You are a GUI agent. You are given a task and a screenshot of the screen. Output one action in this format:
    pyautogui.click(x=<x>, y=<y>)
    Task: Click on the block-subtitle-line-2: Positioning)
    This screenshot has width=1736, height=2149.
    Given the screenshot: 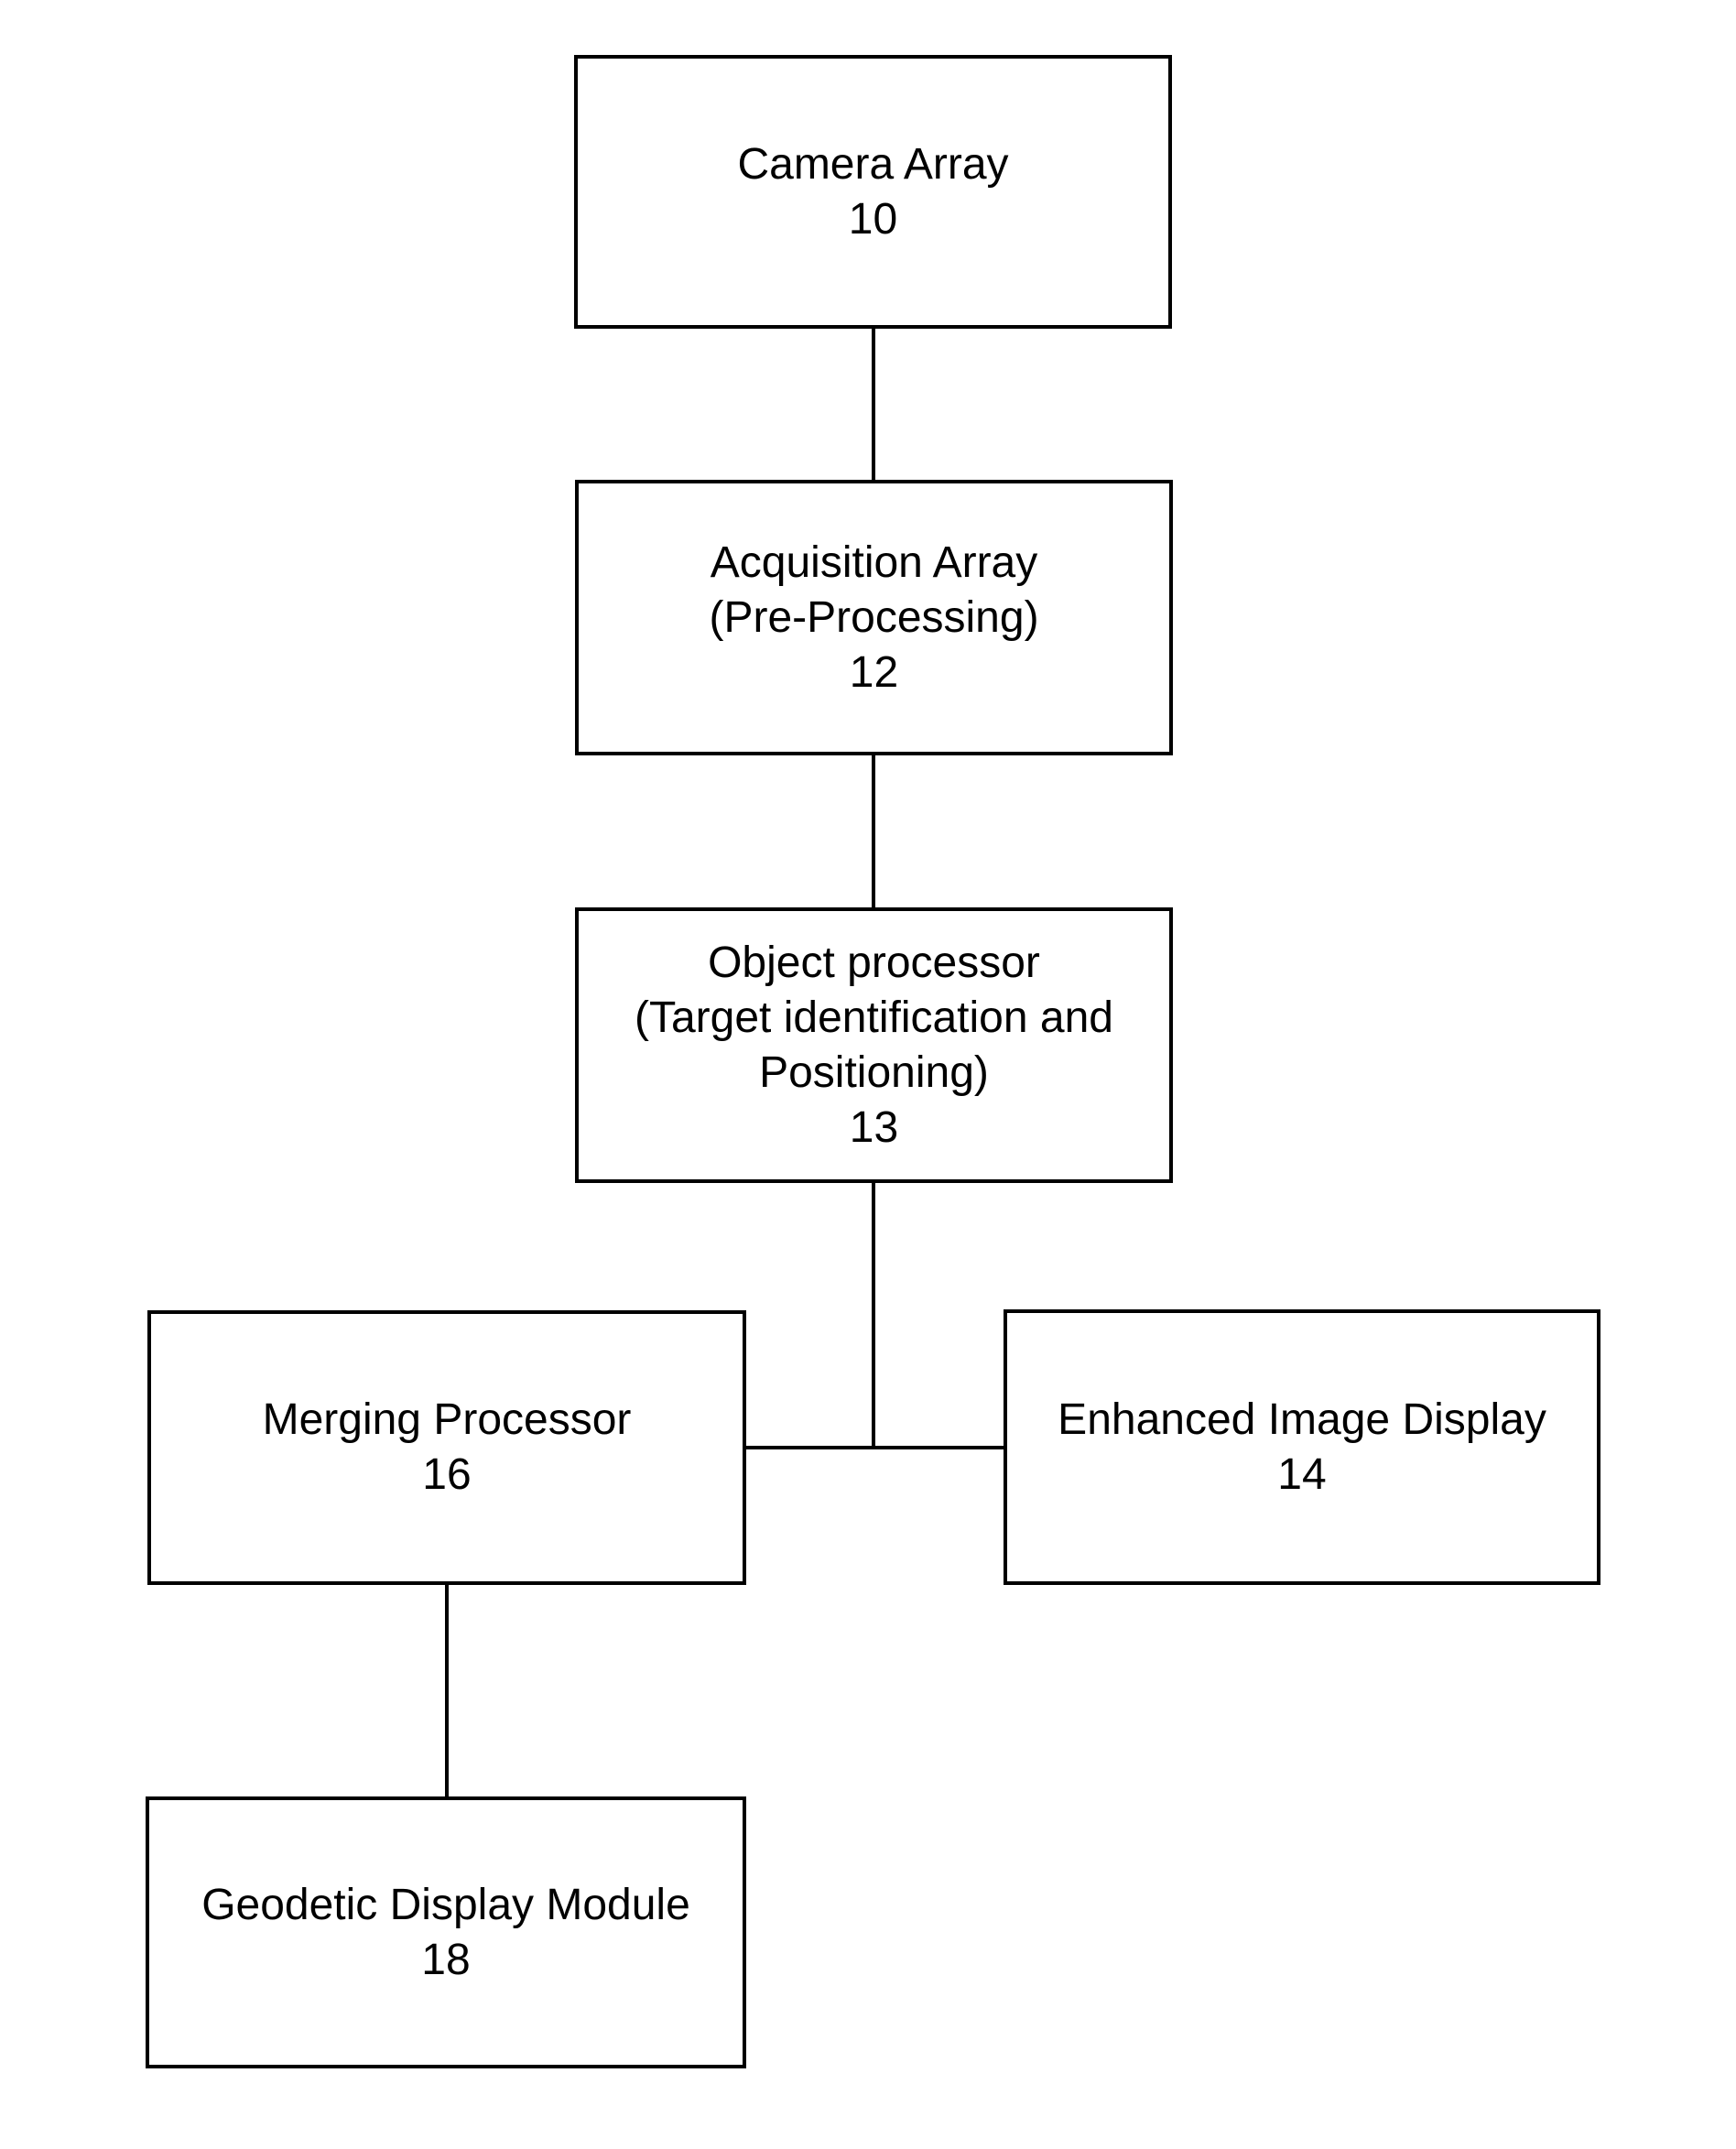 What is the action you would take?
    pyautogui.click(x=874, y=1072)
    